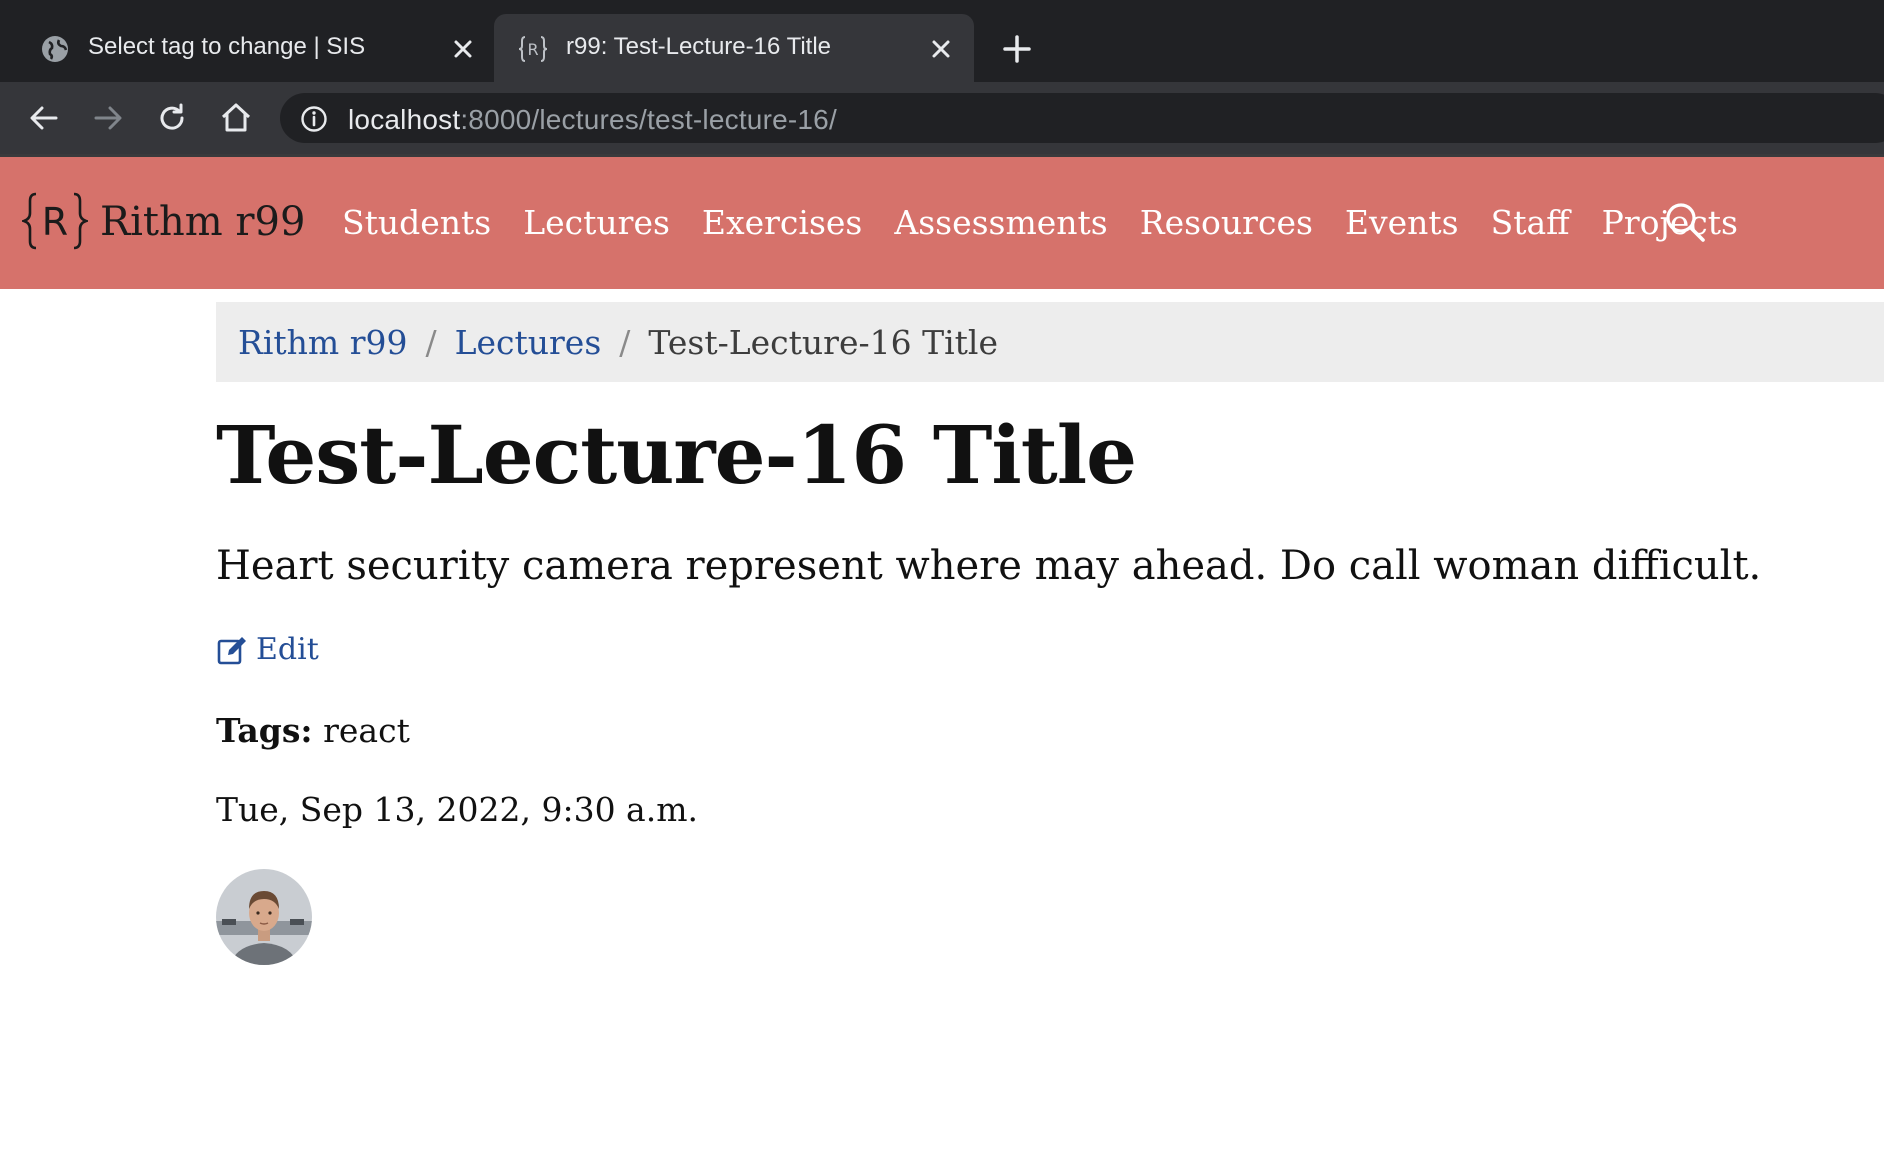  What do you see at coordinates (203, 222) in the screenshot?
I see `brand-name: Rithm r99` at bounding box center [203, 222].